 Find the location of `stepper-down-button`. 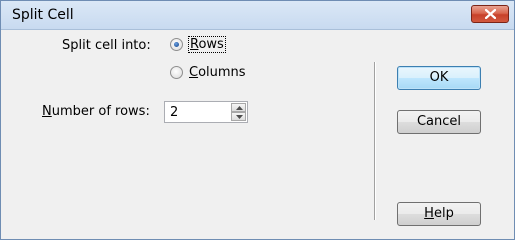

stepper-down-button is located at coordinates (238, 116).